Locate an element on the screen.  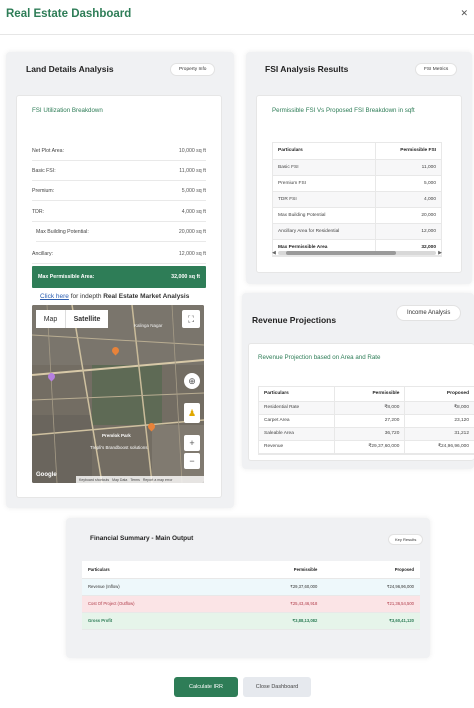
map-footer-report: Report a map error is located at coordinates (158, 480).